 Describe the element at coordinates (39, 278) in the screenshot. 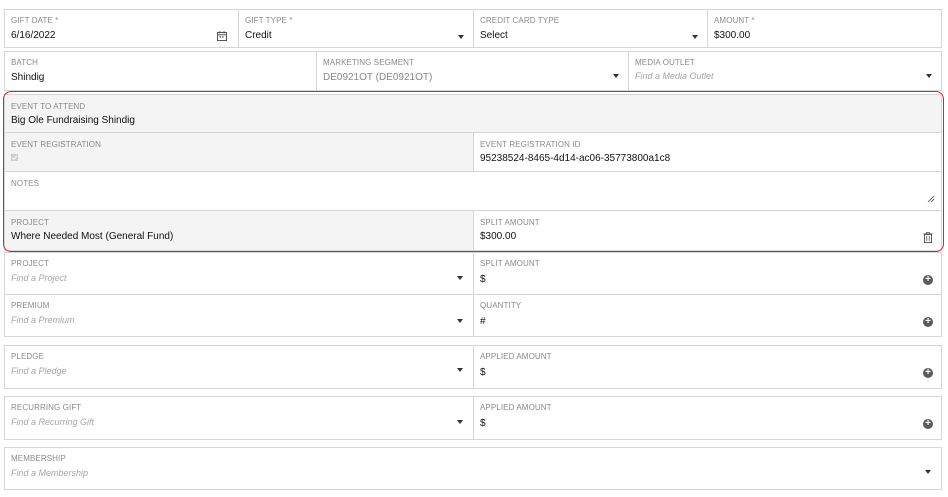

I see `project-input: Find a Project` at that location.